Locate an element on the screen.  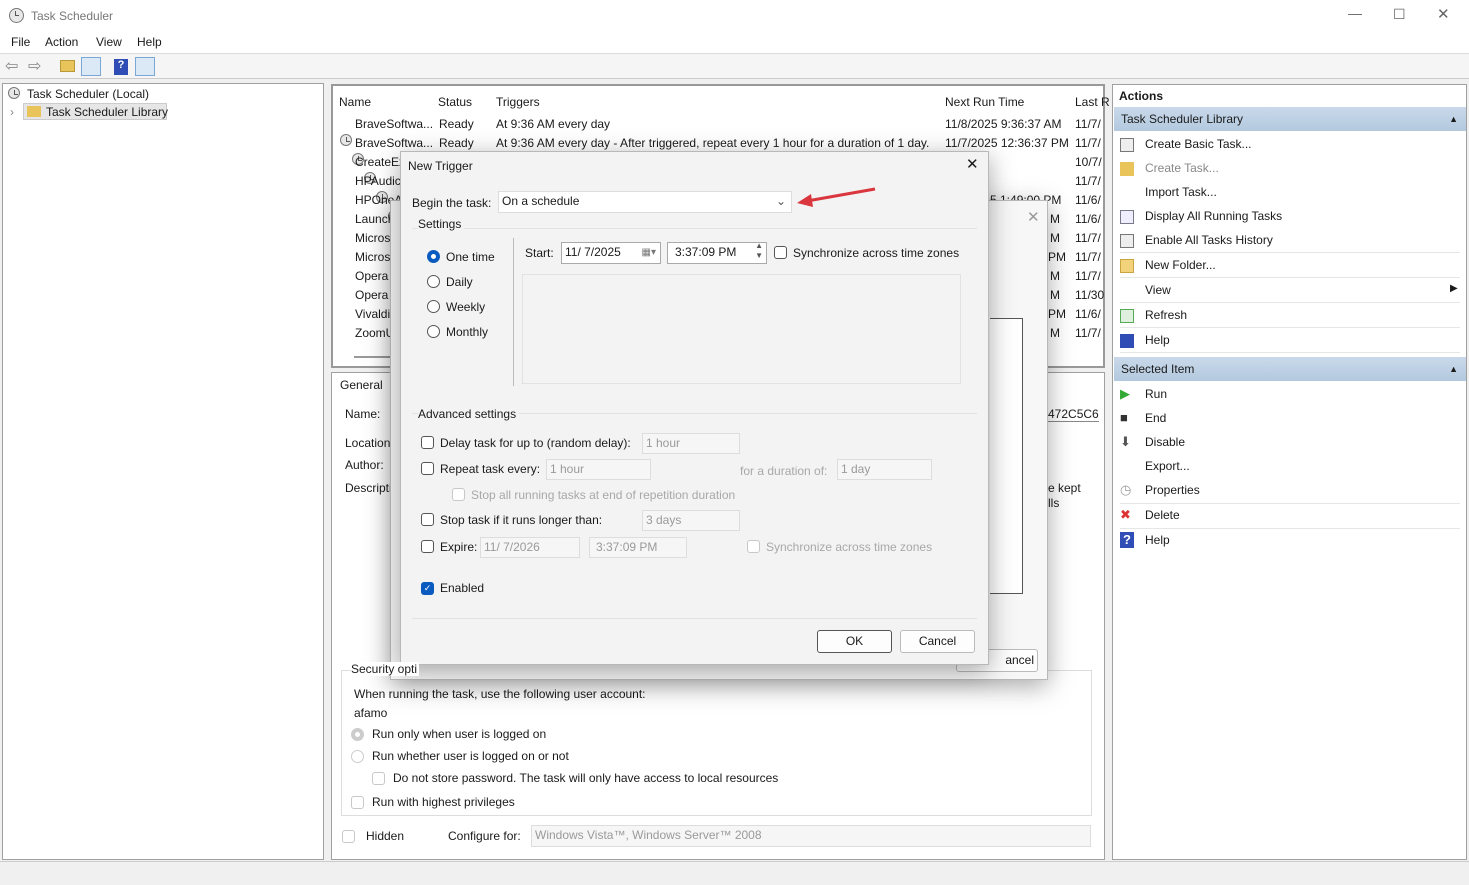
disable-icon: ⬇ is located at coordinates (1125, 441).